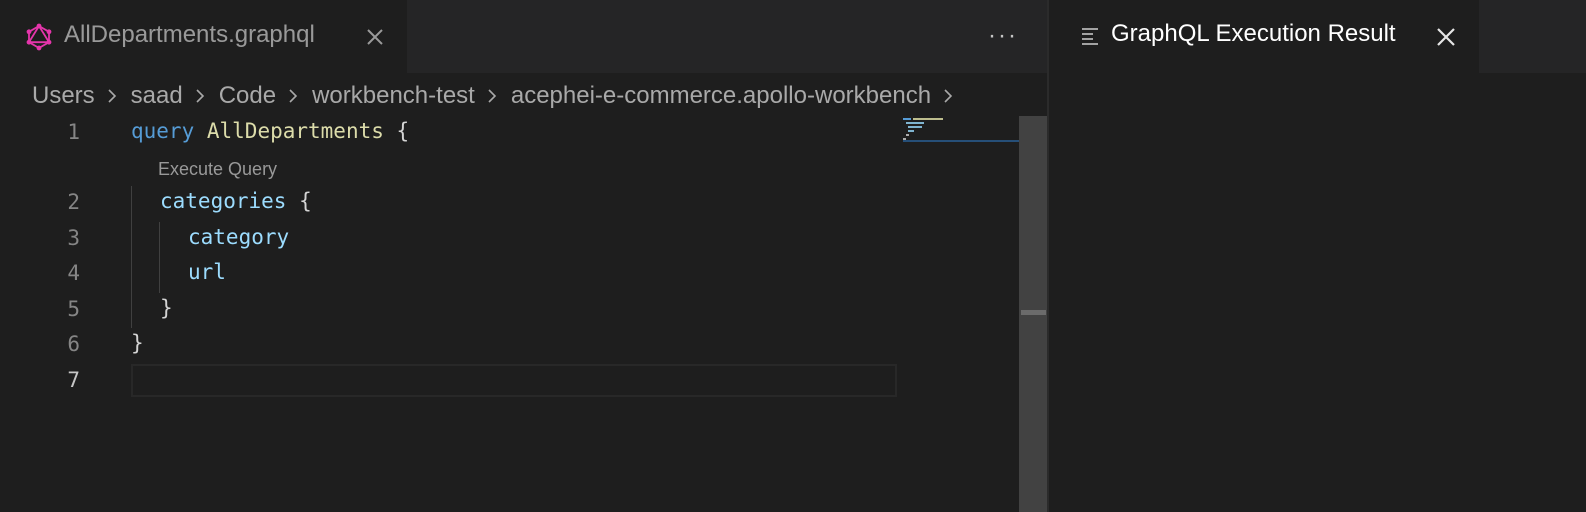  What do you see at coordinates (247, 96) in the screenshot?
I see `breadcrumb-item-code: Code` at bounding box center [247, 96].